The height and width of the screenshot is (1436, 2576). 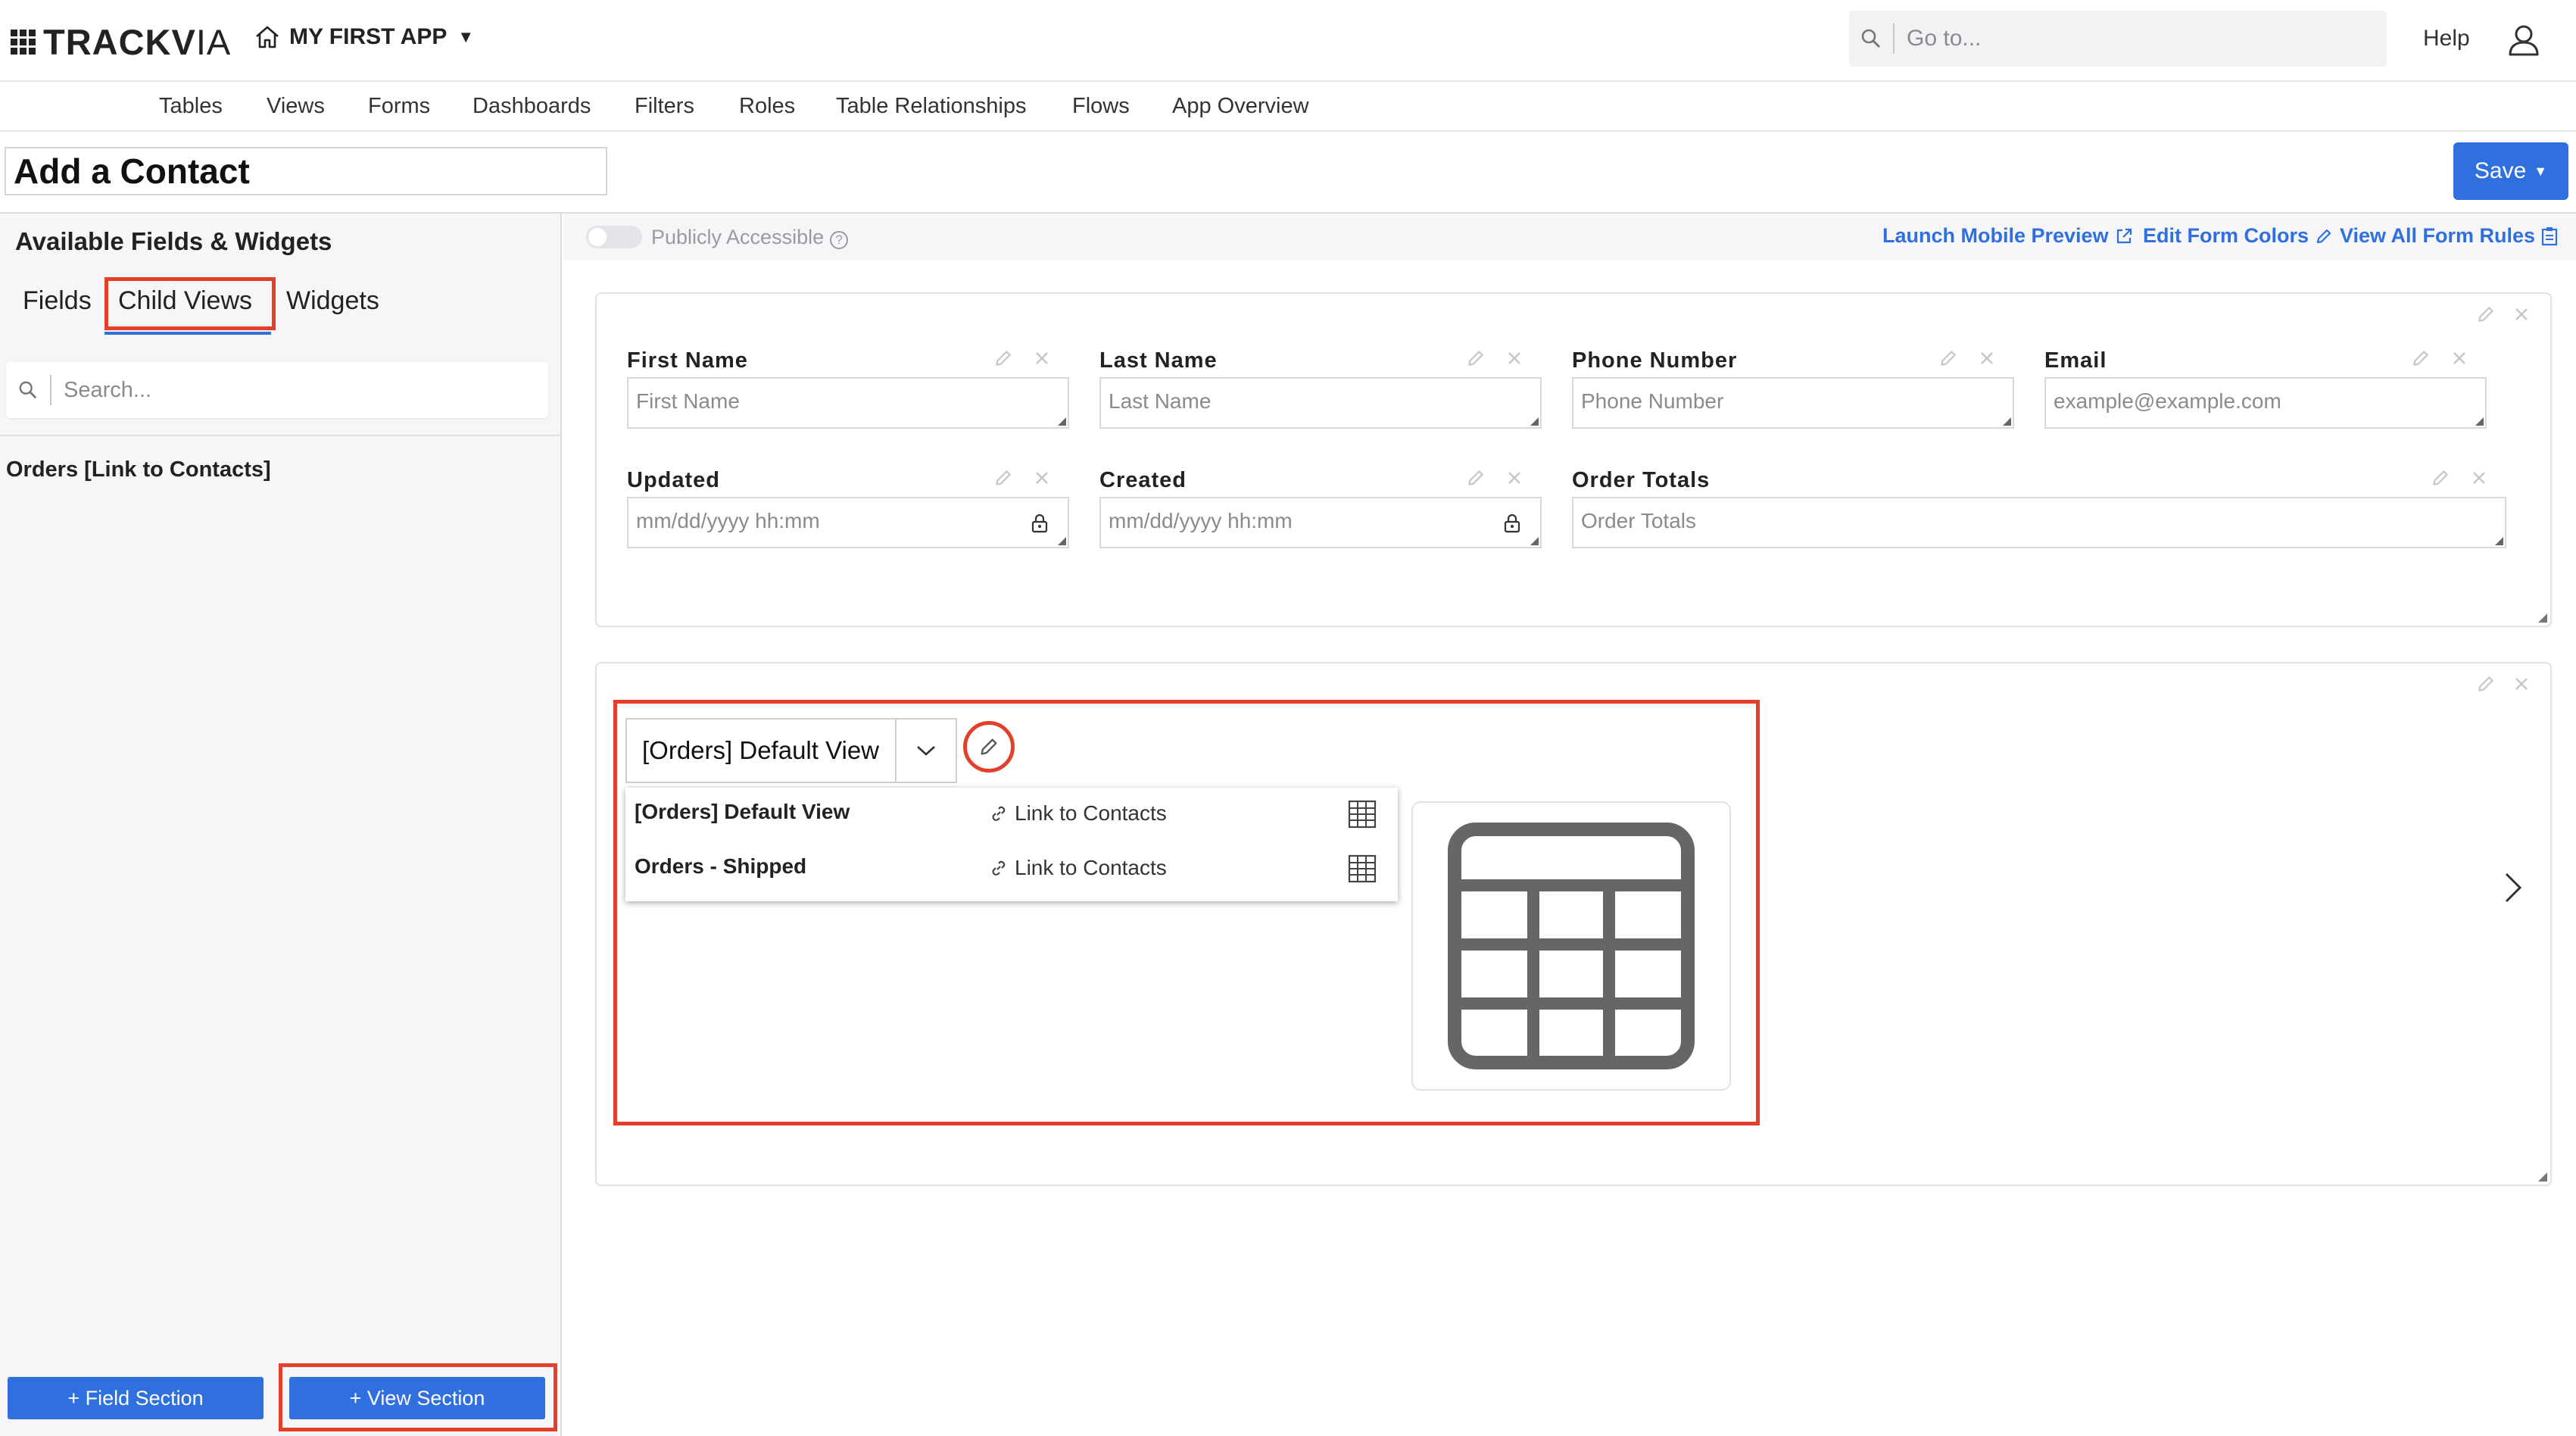 What do you see at coordinates (1320, 522) in the screenshot?
I see `created-input: mm/dd/yyyy hh:mm` at bounding box center [1320, 522].